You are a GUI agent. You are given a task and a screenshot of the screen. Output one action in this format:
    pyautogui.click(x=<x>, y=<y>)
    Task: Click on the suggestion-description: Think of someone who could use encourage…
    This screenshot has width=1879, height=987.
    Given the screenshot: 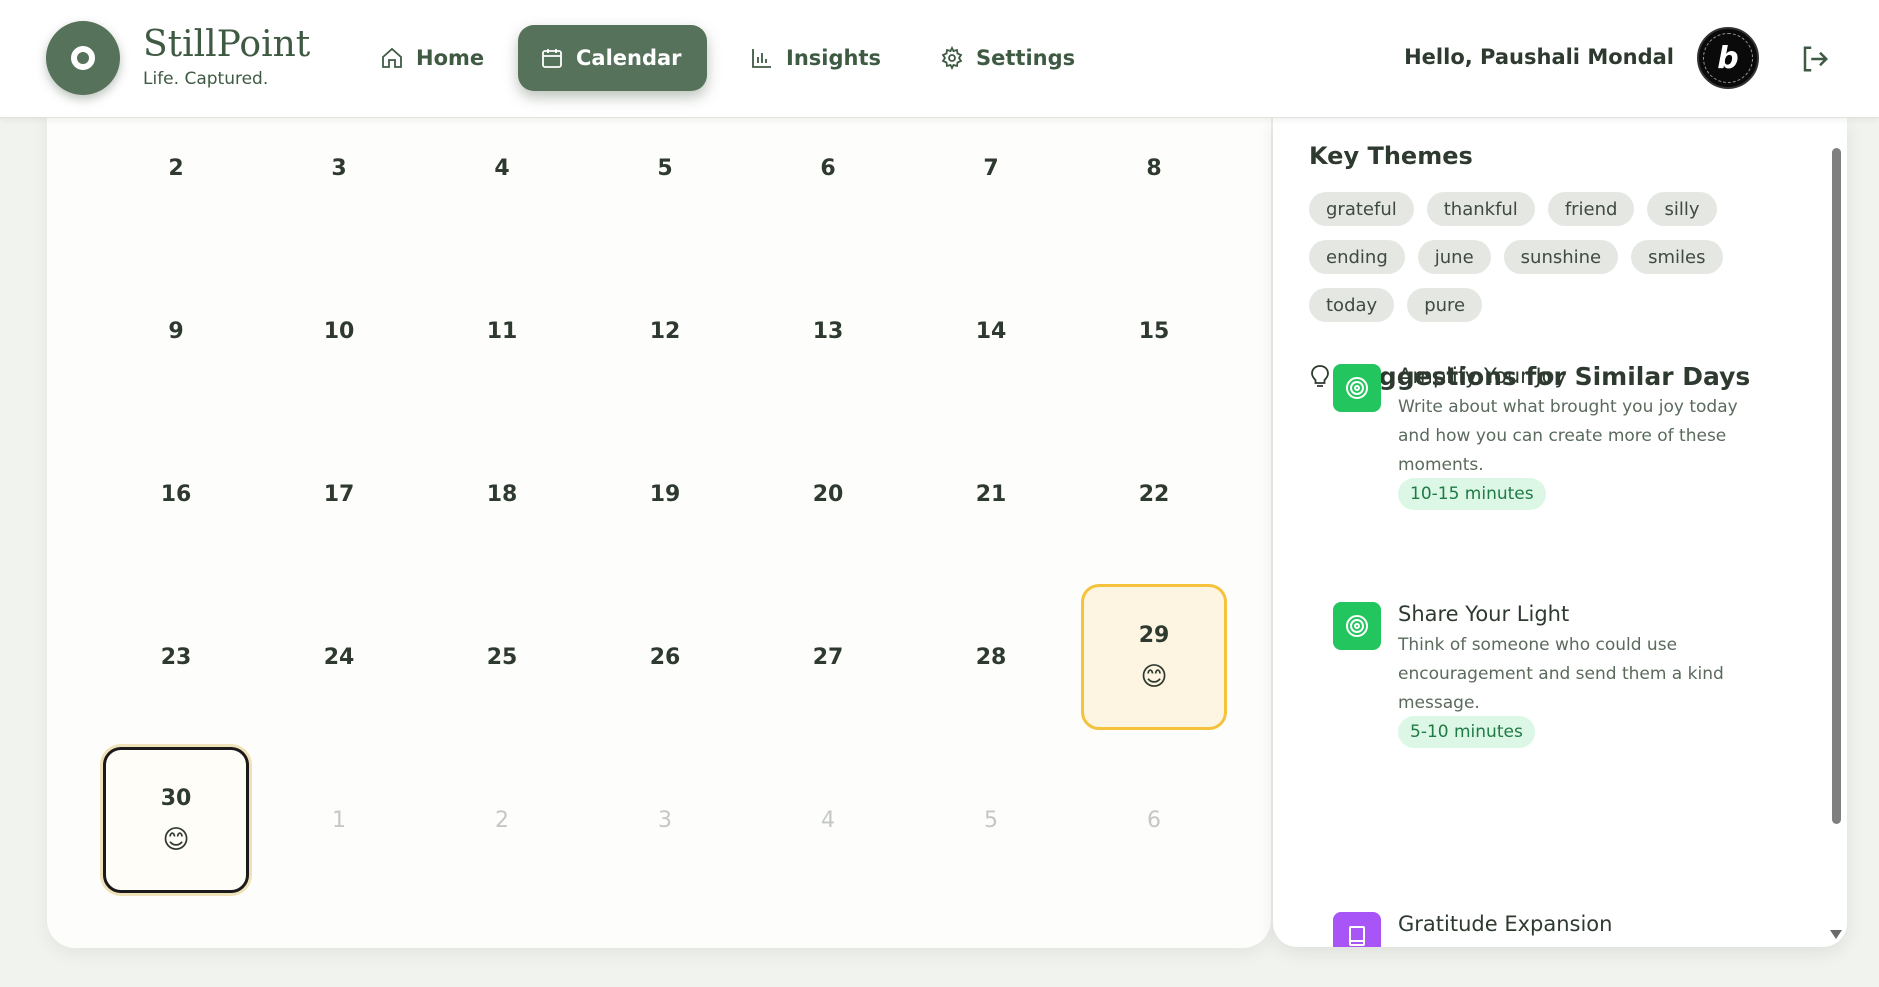 What is the action you would take?
    pyautogui.click(x=1561, y=674)
    